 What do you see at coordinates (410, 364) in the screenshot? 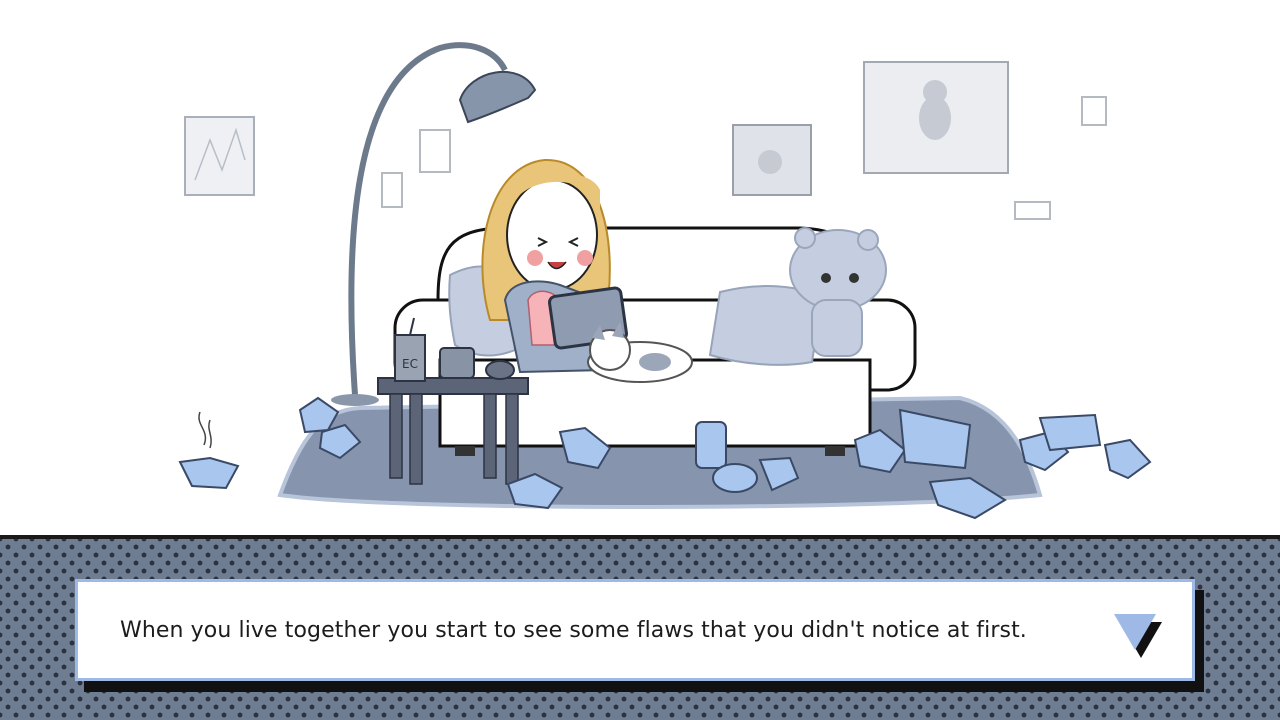
I see `cup-label: EC` at bounding box center [410, 364].